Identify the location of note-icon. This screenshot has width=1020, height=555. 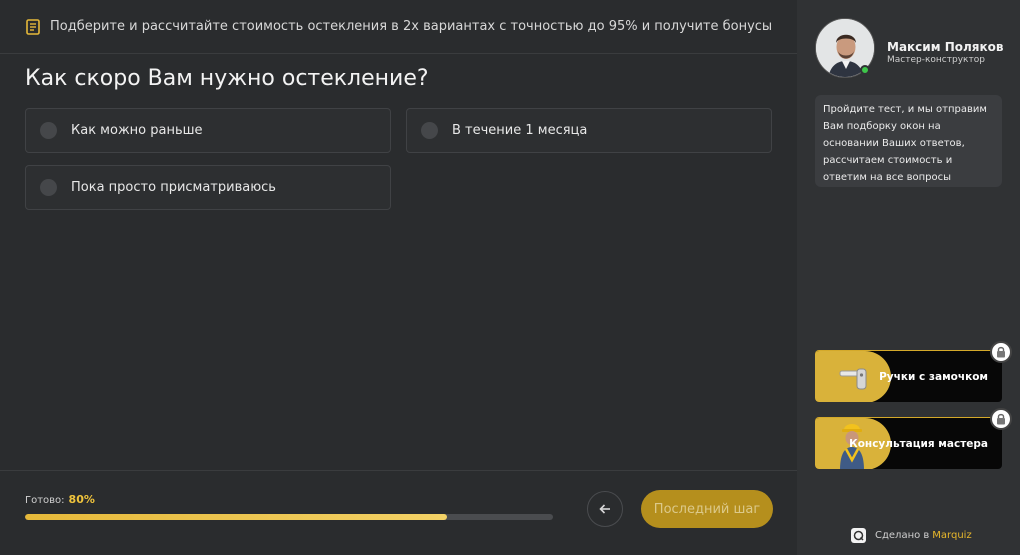
(33, 26).